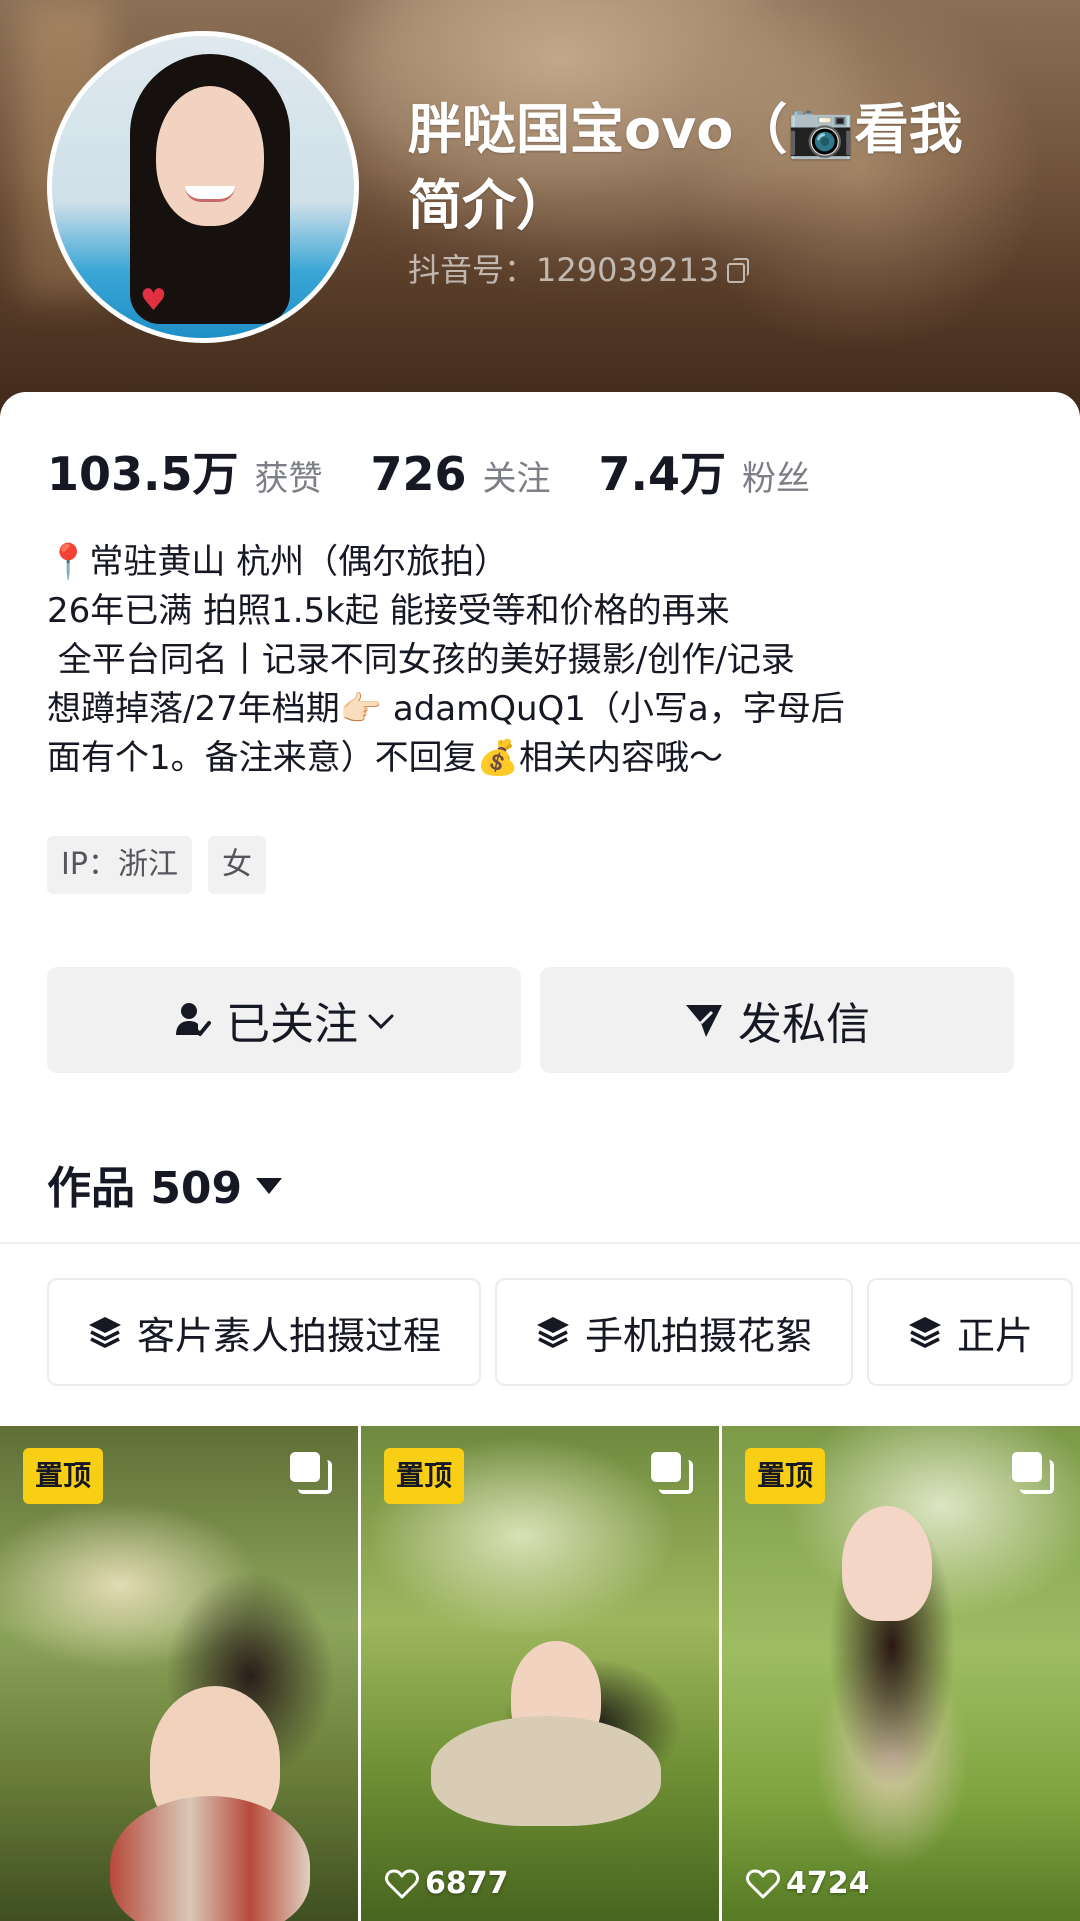  What do you see at coordinates (385, 758) in the screenshot?
I see `bio-line: 面有个1。备注来意）不回复💰相关内容哦～` at bounding box center [385, 758].